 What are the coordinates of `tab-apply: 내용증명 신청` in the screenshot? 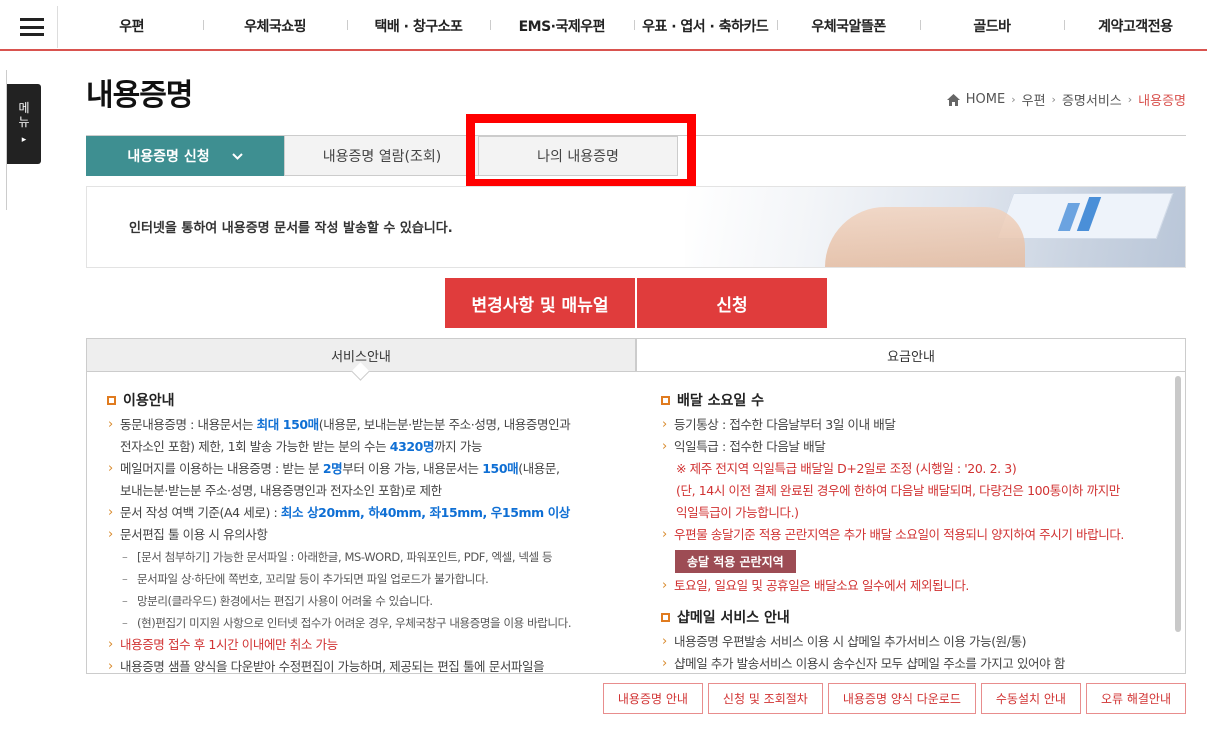 It's located at (185, 156).